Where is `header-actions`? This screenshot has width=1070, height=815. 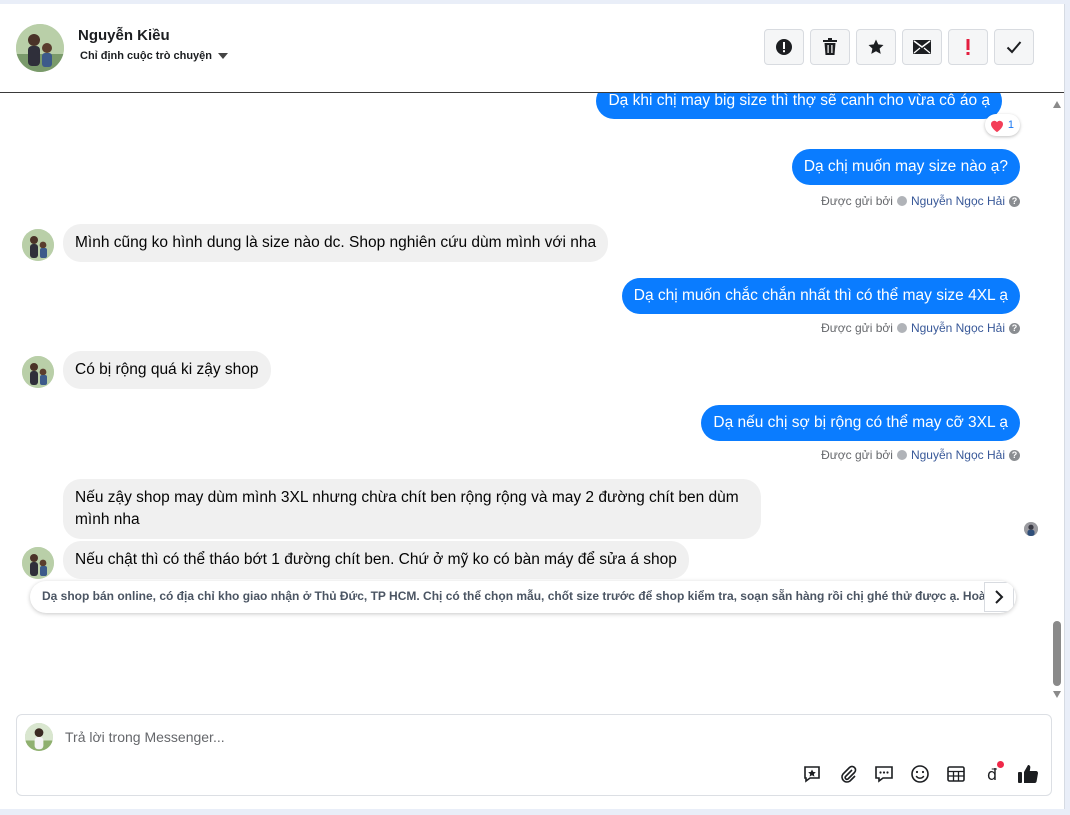
header-actions is located at coordinates (899, 47).